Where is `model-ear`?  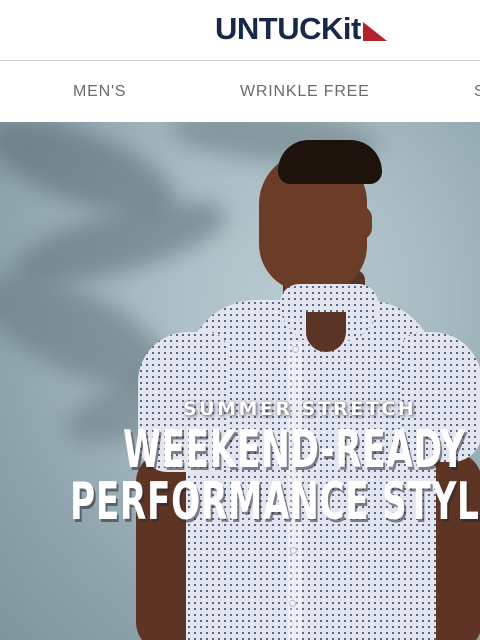 model-ear is located at coordinates (360, 223).